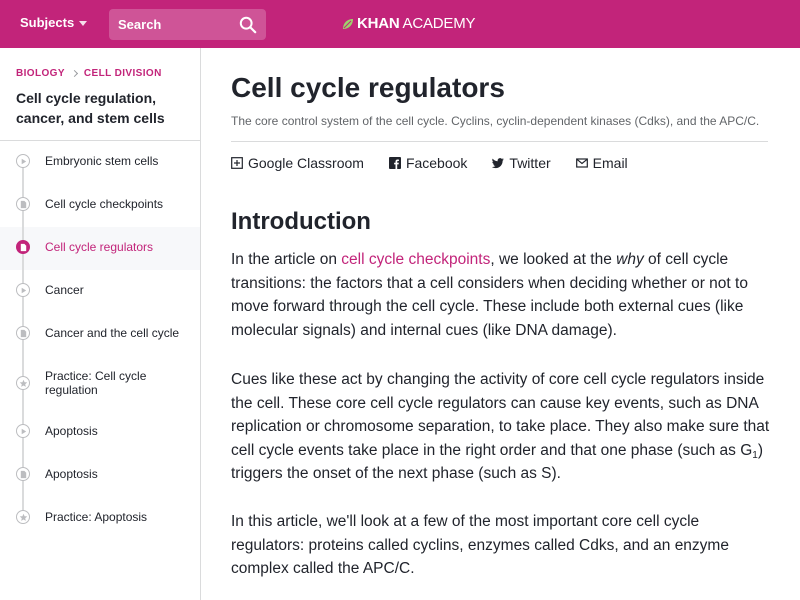 The height and width of the screenshot is (600, 800). I want to click on sidebar-item-practice-cell-cycle-regulation: Practice: Cell cycle regulation, so click(100, 383).